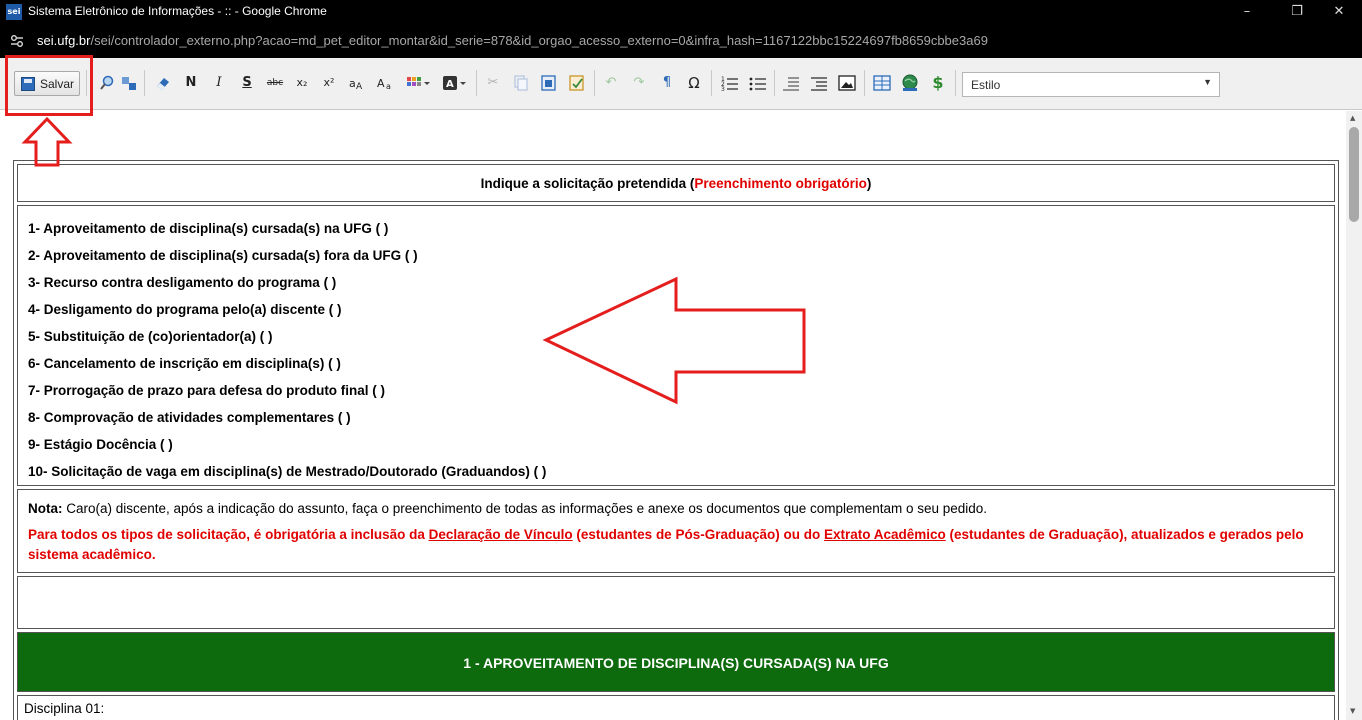 This screenshot has width=1362, height=720. Describe the element at coordinates (723, 89) in the screenshot. I see `svg-text: 3` at that location.